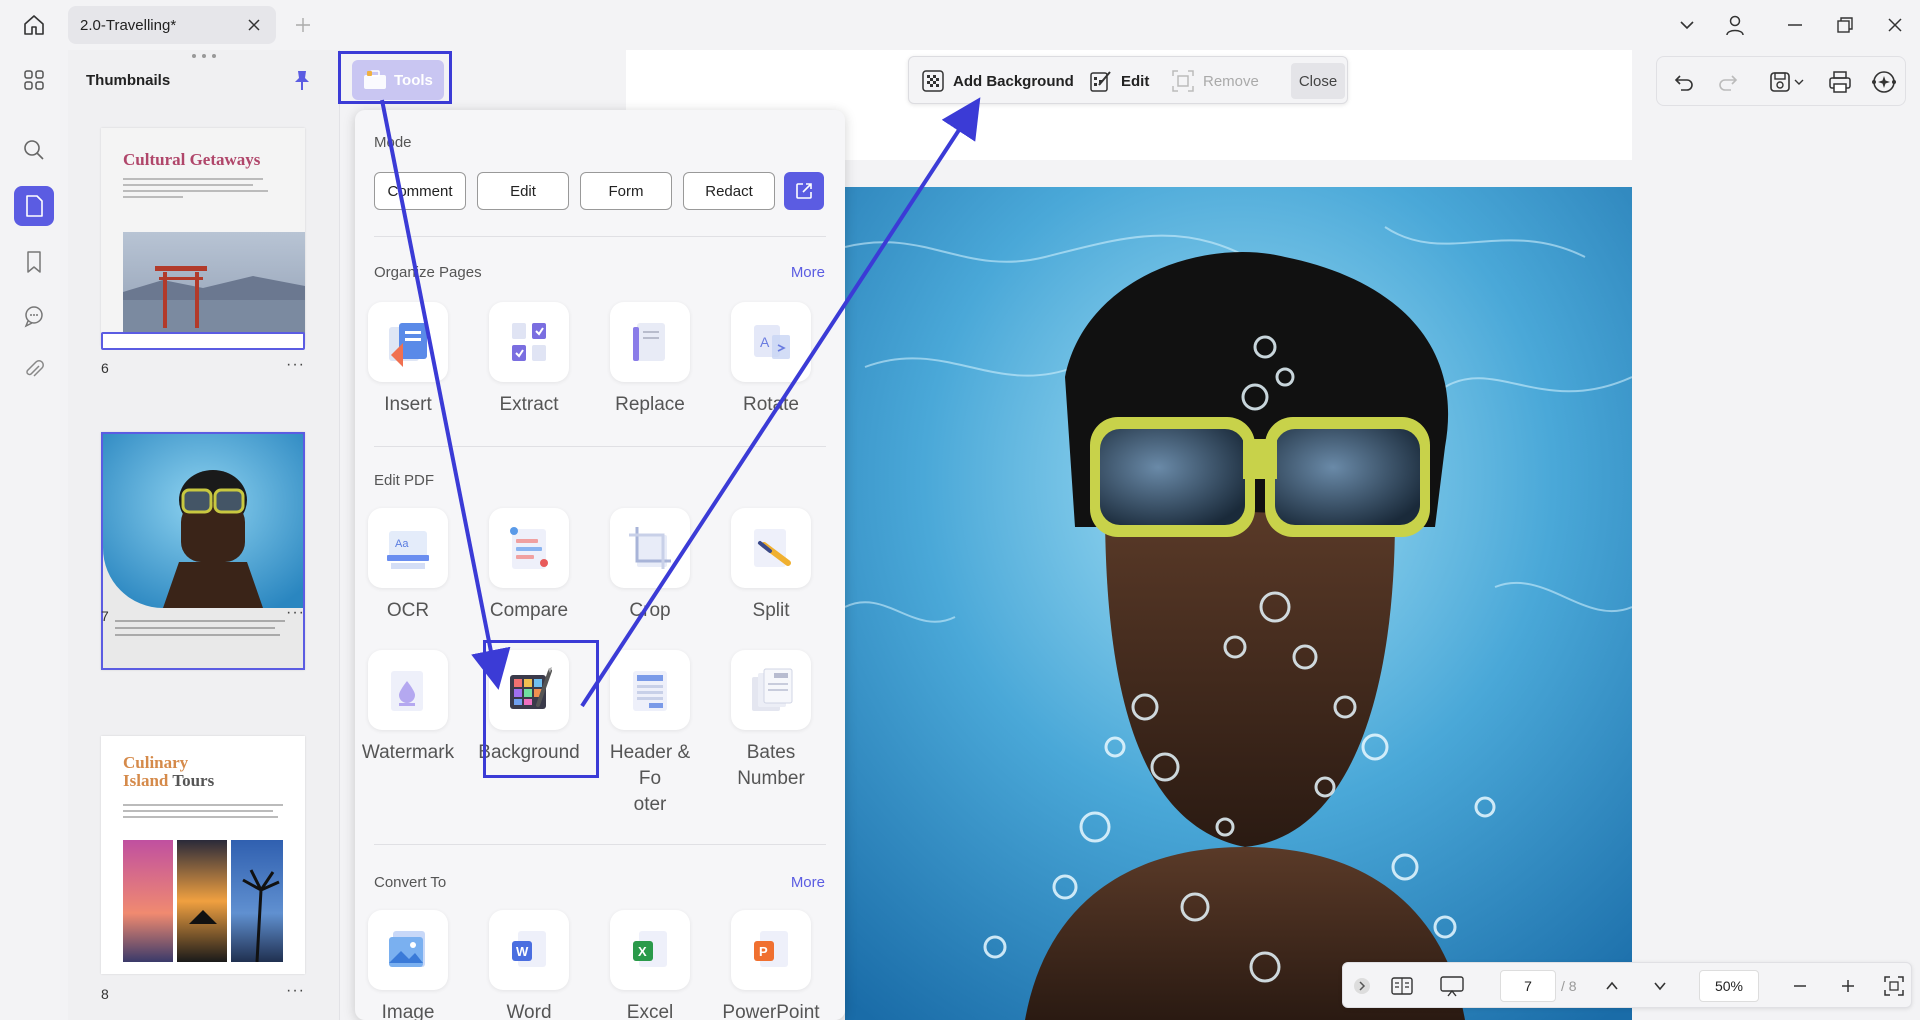 The width and height of the screenshot is (1920, 1020). I want to click on tool-split: Split, so click(771, 566).